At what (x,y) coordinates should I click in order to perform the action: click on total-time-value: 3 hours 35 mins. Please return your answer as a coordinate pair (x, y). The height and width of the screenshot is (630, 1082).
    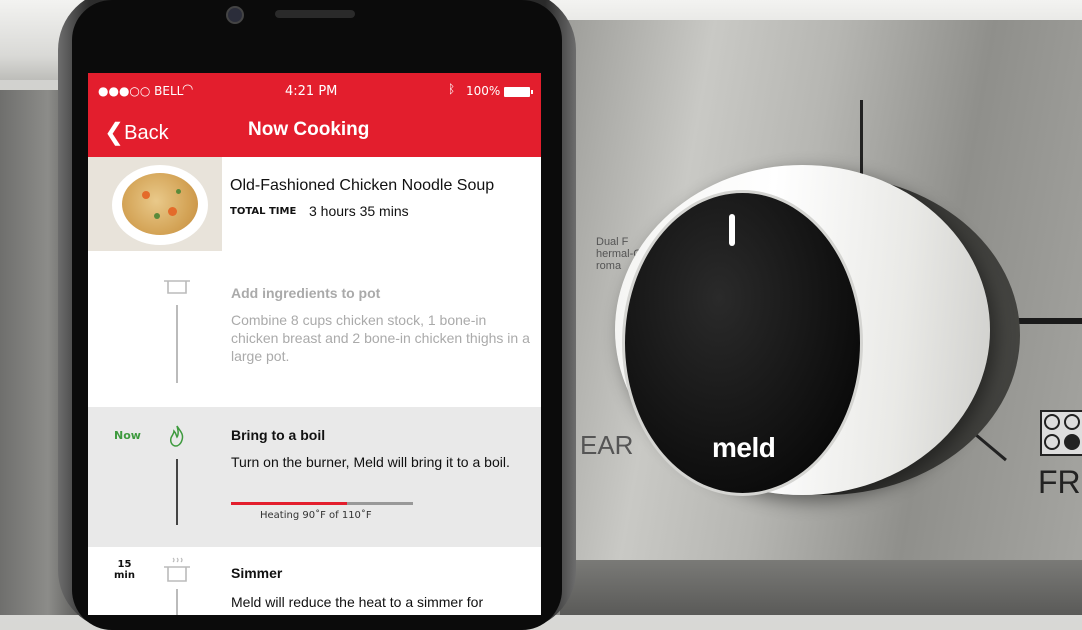
    Looking at the image, I should click on (359, 211).